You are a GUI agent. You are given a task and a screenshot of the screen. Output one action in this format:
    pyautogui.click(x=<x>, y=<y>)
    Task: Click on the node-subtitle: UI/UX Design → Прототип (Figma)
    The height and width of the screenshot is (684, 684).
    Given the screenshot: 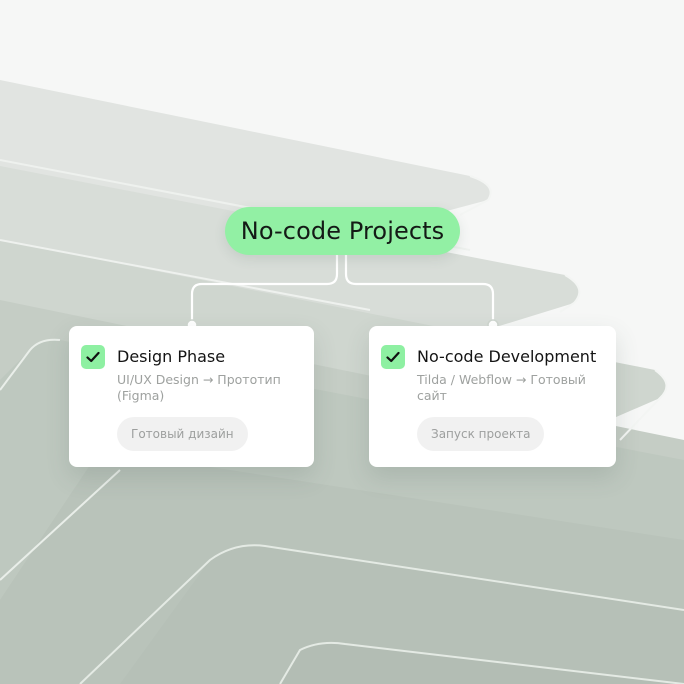 What is the action you would take?
    pyautogui.click(x=199, y=387)
    